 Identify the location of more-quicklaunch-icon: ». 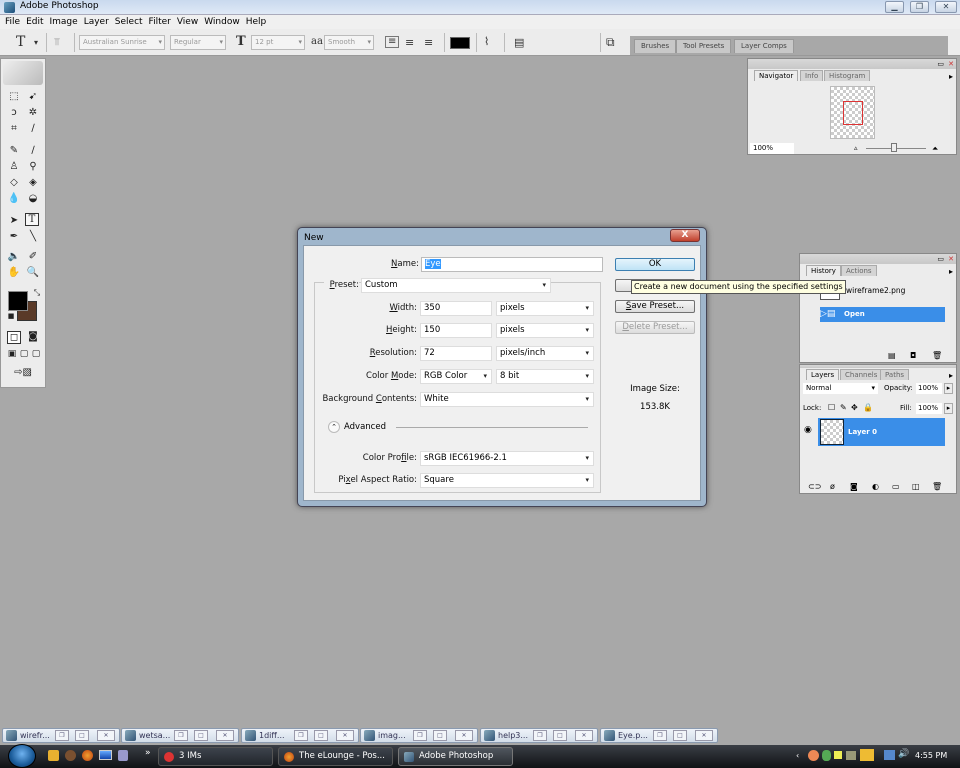
(148, 753).